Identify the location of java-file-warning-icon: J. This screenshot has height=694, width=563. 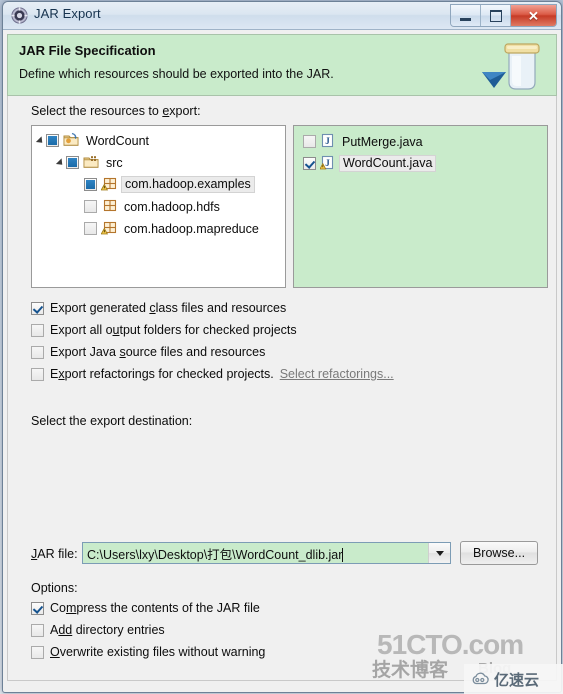
(327, 164).